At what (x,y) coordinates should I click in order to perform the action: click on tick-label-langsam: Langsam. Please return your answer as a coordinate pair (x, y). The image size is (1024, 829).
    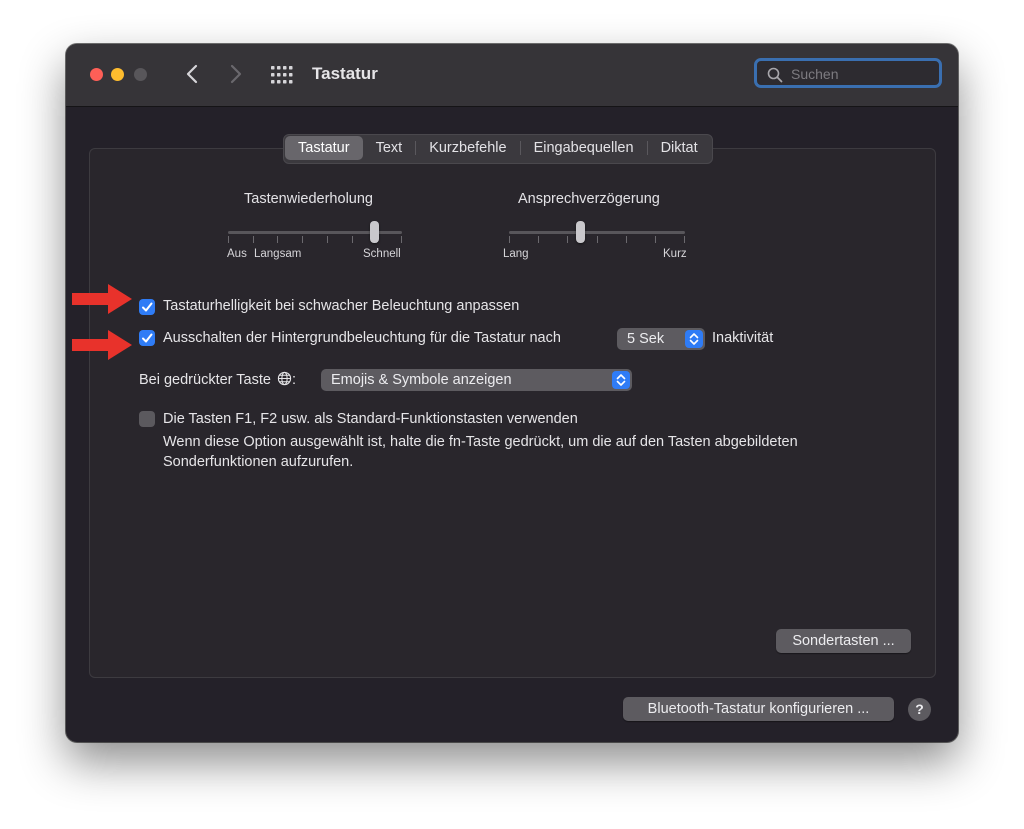
    Looking at the image, I should click on (278, 254).